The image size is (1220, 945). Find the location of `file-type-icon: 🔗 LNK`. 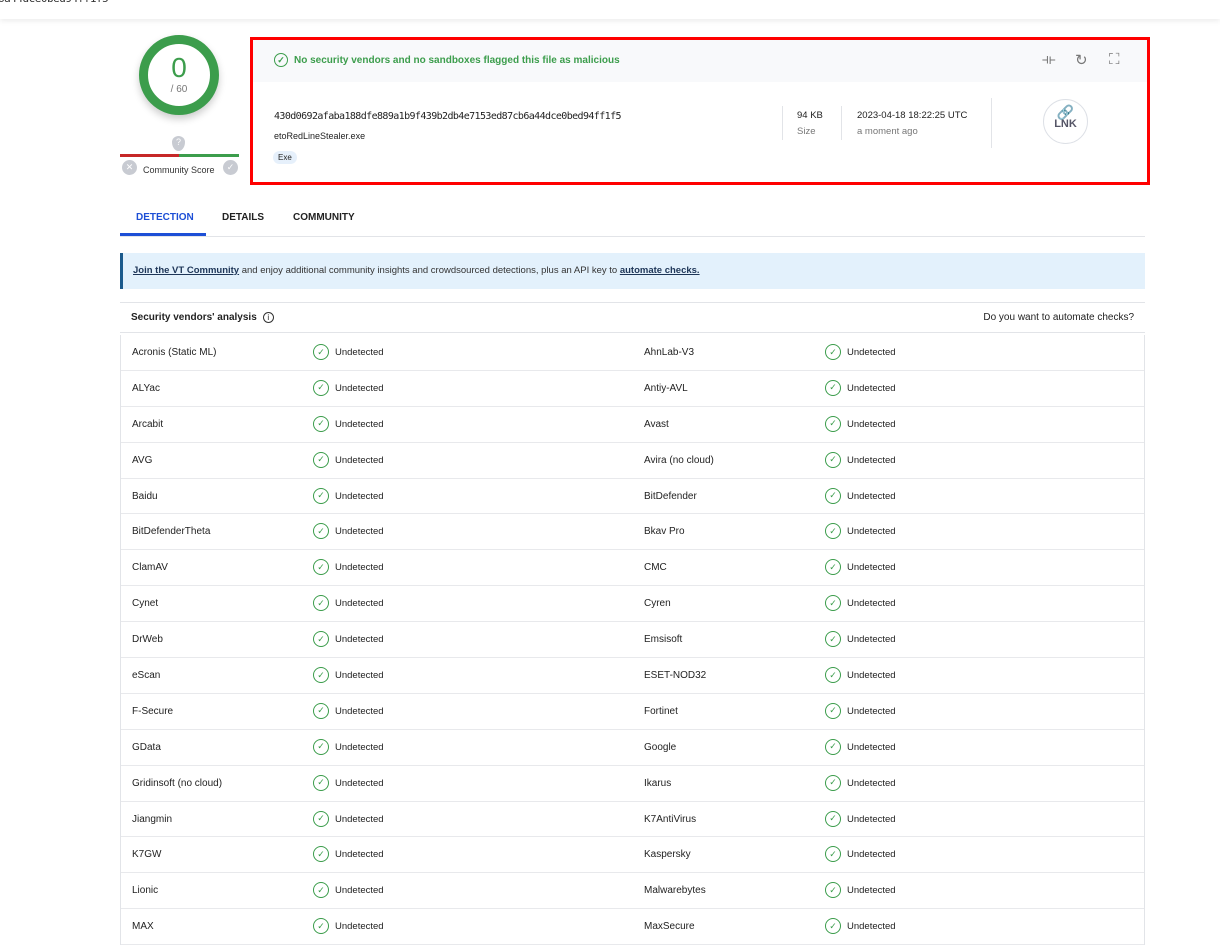

file-type-icon: 🔗 LNK is located at coordinates (1065, 121).